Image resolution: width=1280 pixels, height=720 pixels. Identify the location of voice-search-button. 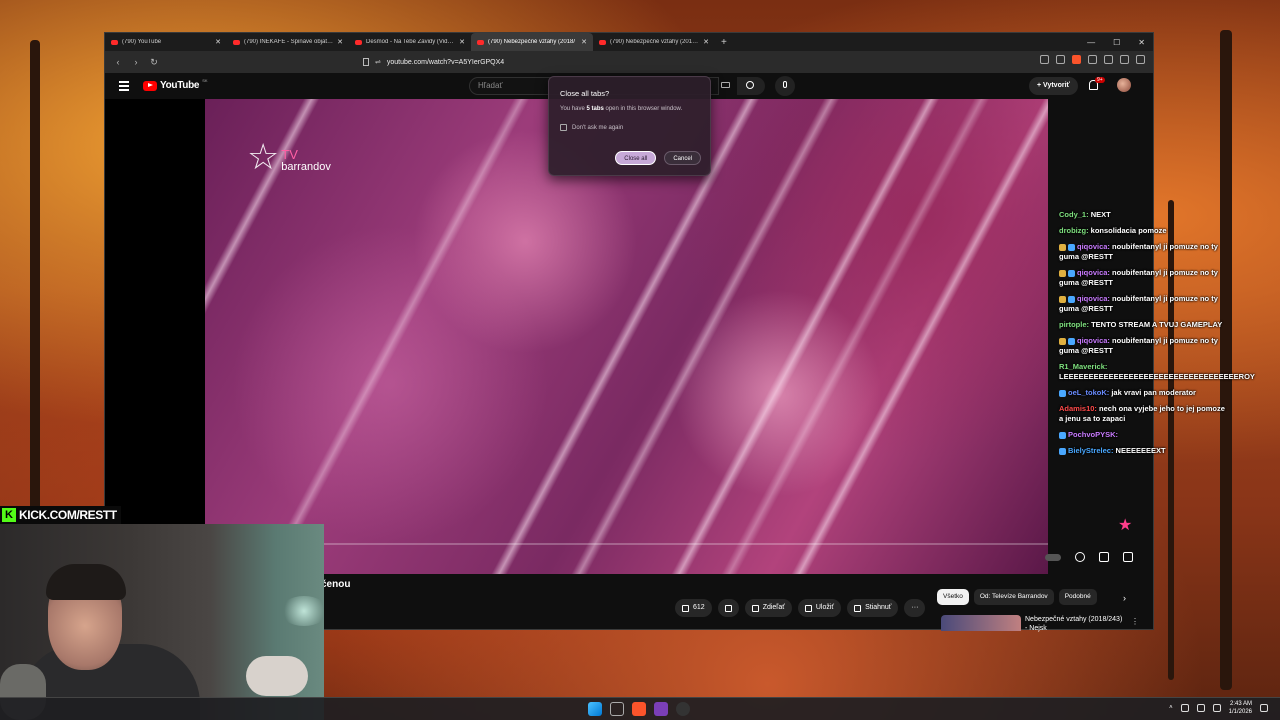
(785, 86).